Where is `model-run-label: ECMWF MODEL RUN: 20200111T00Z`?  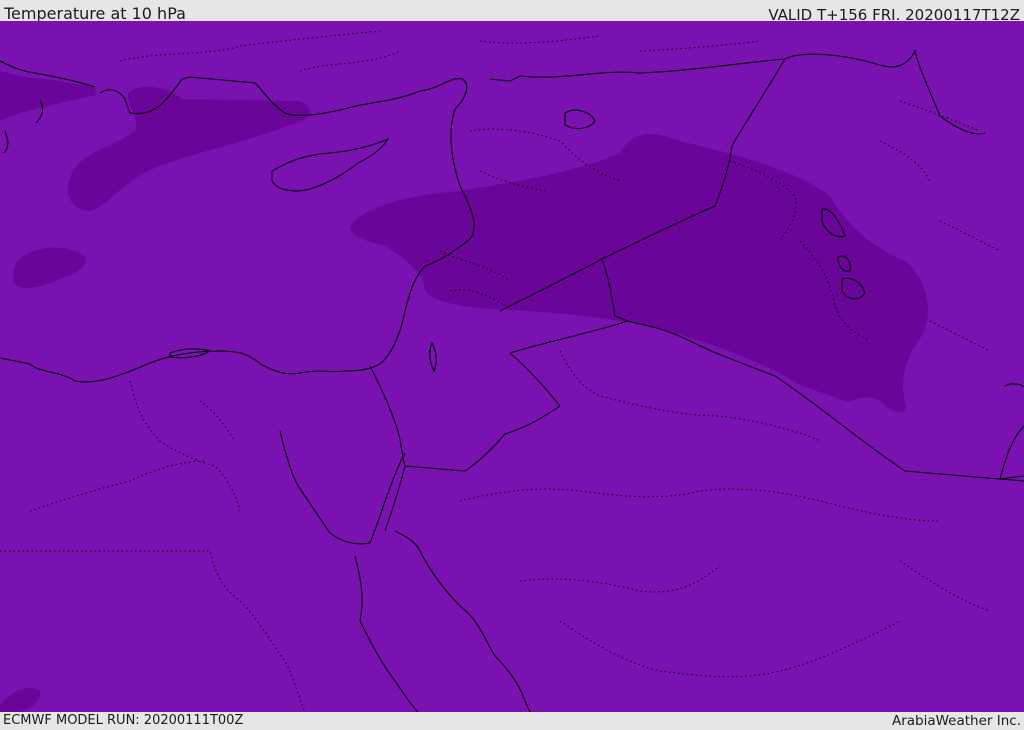
model-run-label: ECMWF MODEL RUN: 20200111T00Z is located at coordinates (123, 720).